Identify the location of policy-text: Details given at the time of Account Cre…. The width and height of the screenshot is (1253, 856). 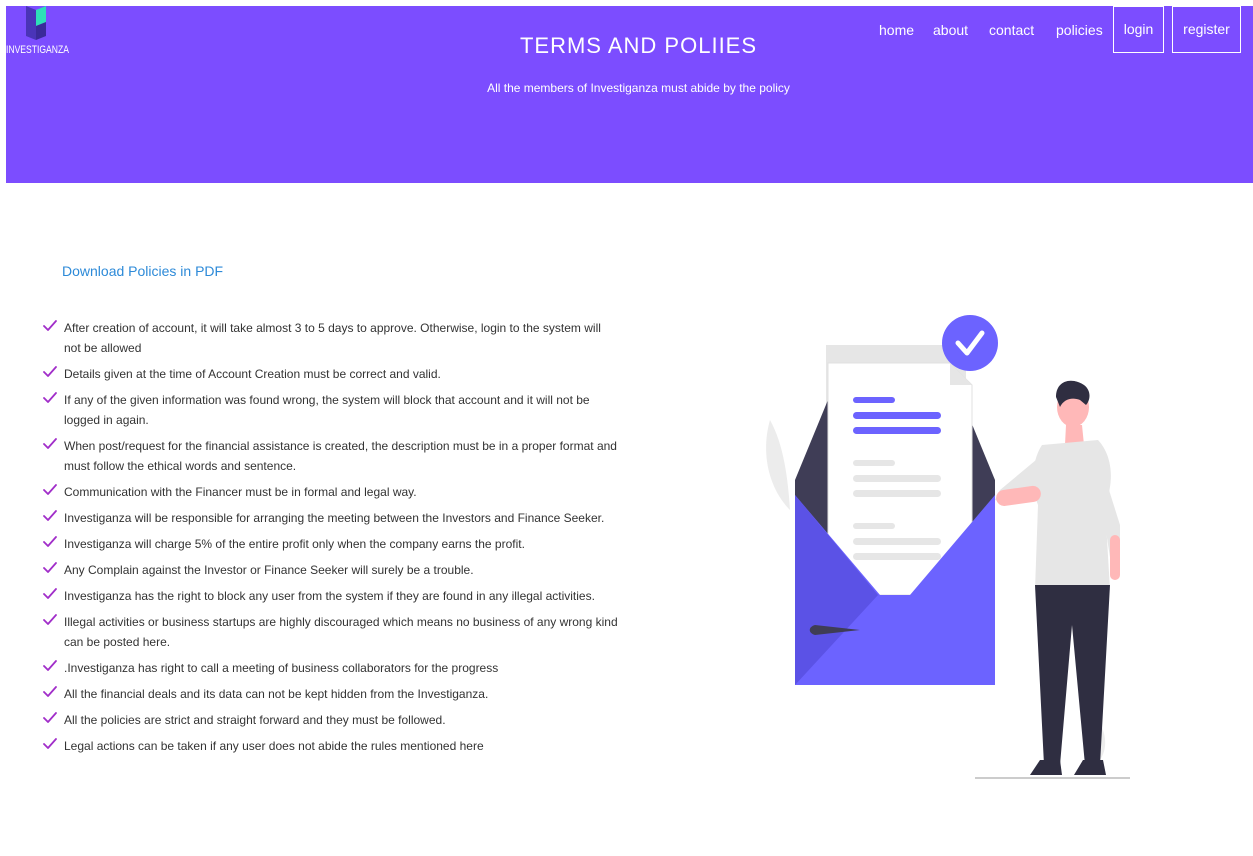
(252, 374).